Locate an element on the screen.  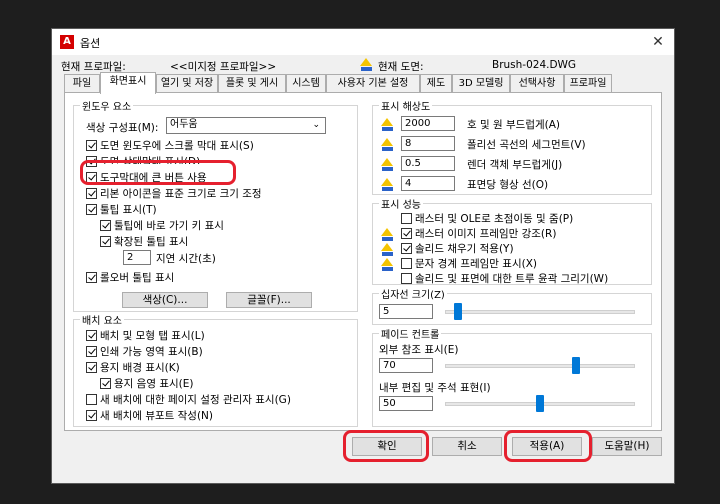
close-icon: ✕ is located at coordinates (658, 42).